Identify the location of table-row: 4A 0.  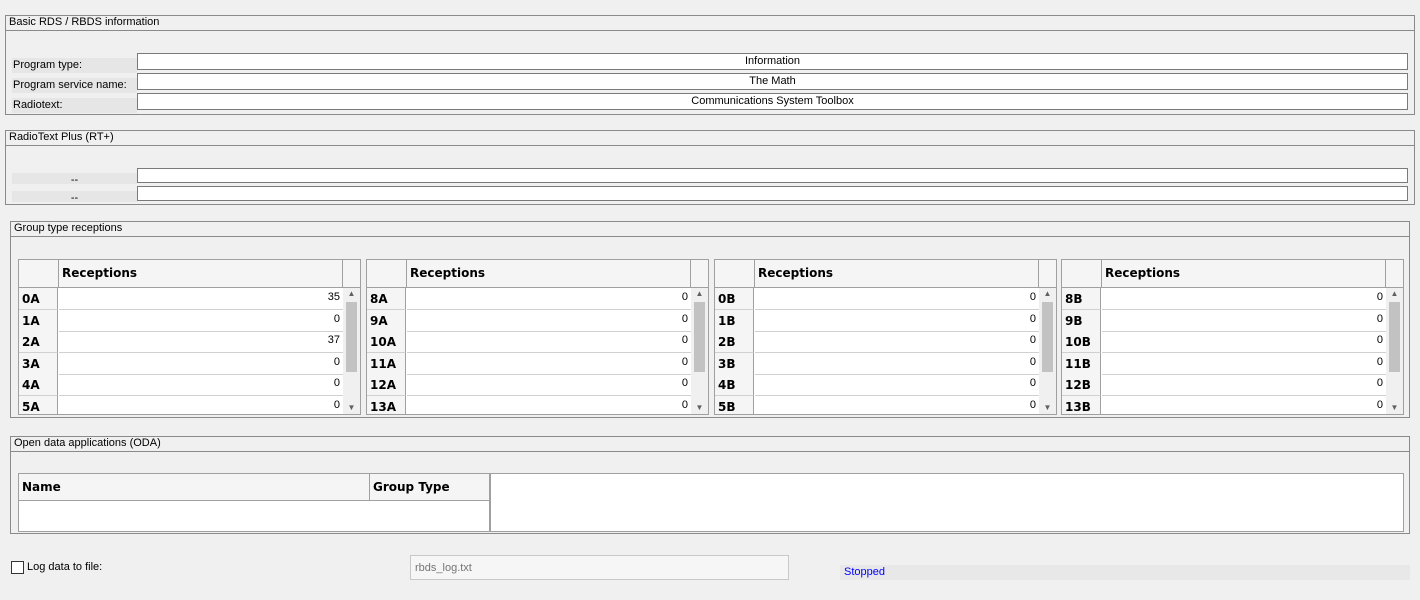
(181, 385).